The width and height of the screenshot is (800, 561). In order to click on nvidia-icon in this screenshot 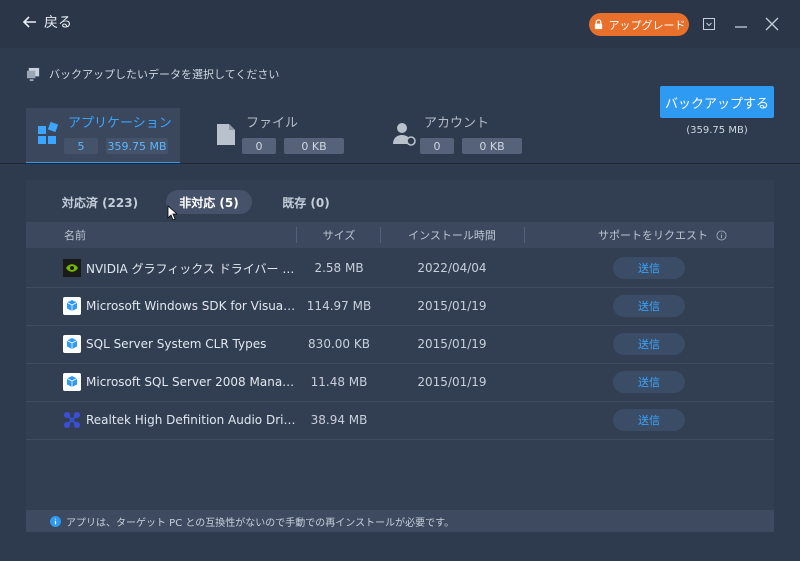, I will do `click(72, 268)`.